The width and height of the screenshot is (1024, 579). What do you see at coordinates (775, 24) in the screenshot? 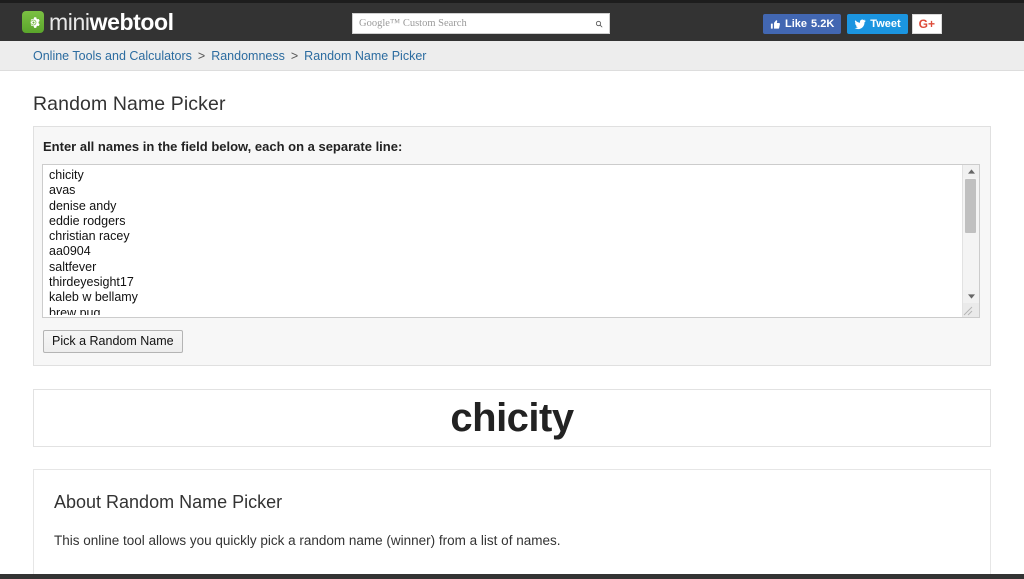
I see `thumbs-up-icon` at bounding box center [775, 24].